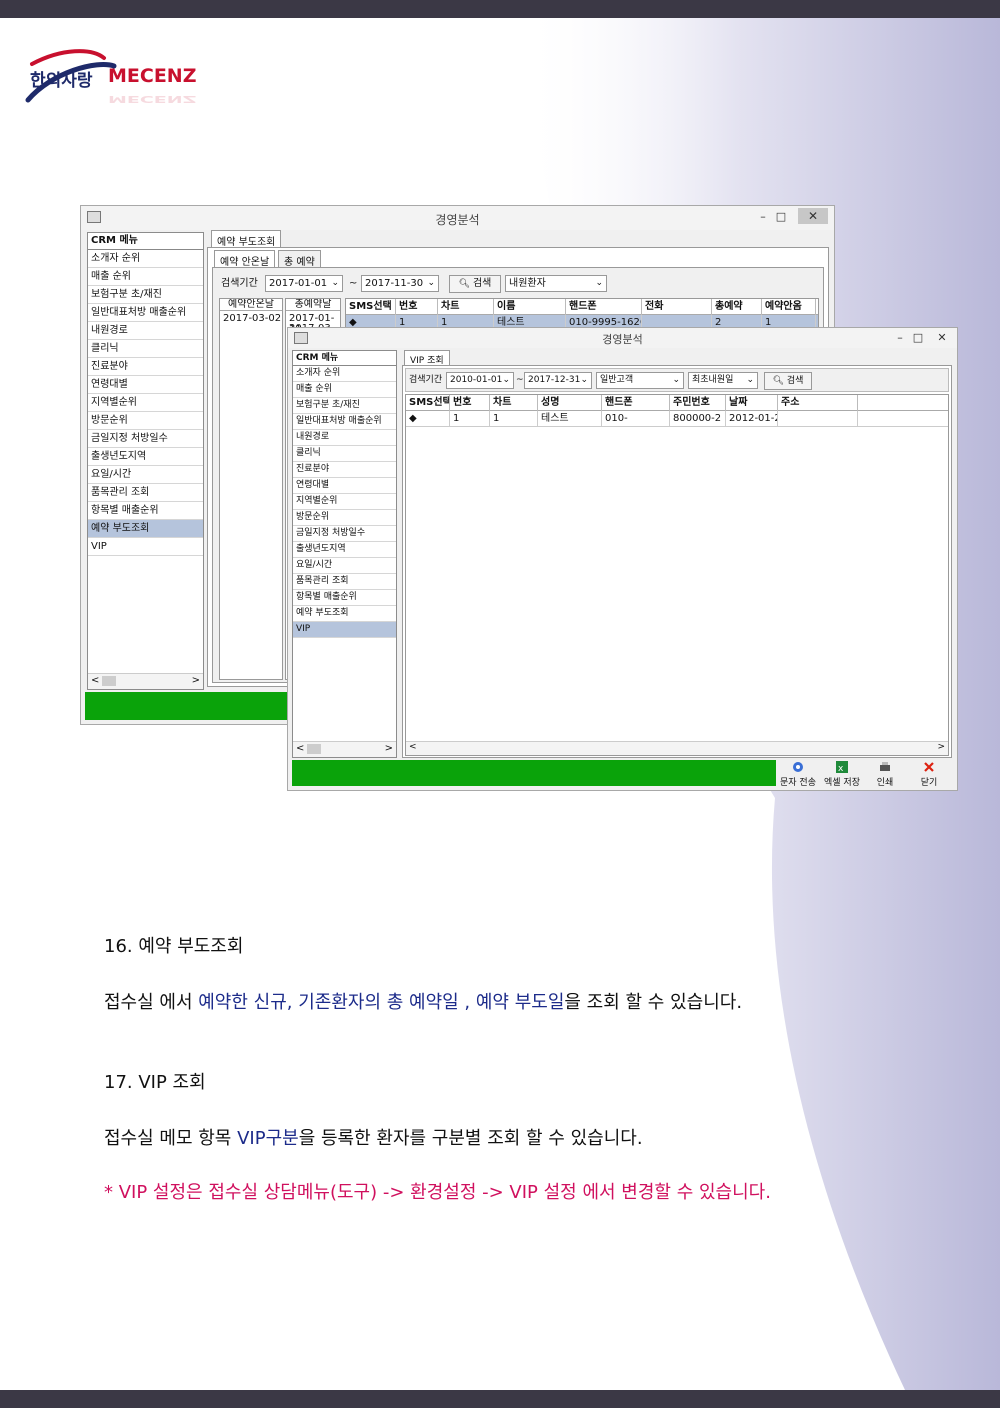 Image resolution: width=1000 pixels, height=1408 pixels. What do you see at coordinates (752, 403) in the screenshot?
I see `column-header: 날짜` at bounding box center [752, 403].